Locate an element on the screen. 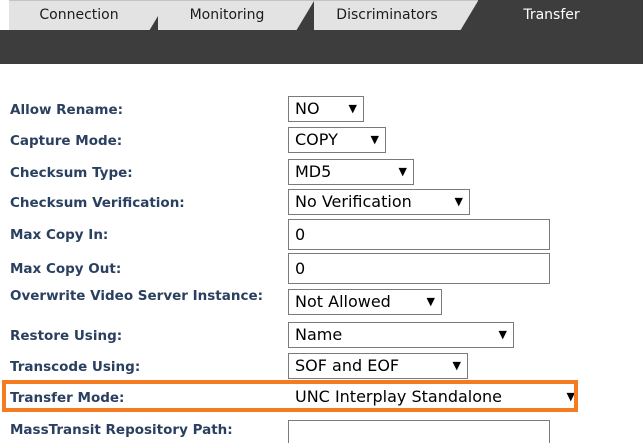 The image size is (643, 443). checksum-type-select: MD5 ▼ is located at coordinates (351, 172).